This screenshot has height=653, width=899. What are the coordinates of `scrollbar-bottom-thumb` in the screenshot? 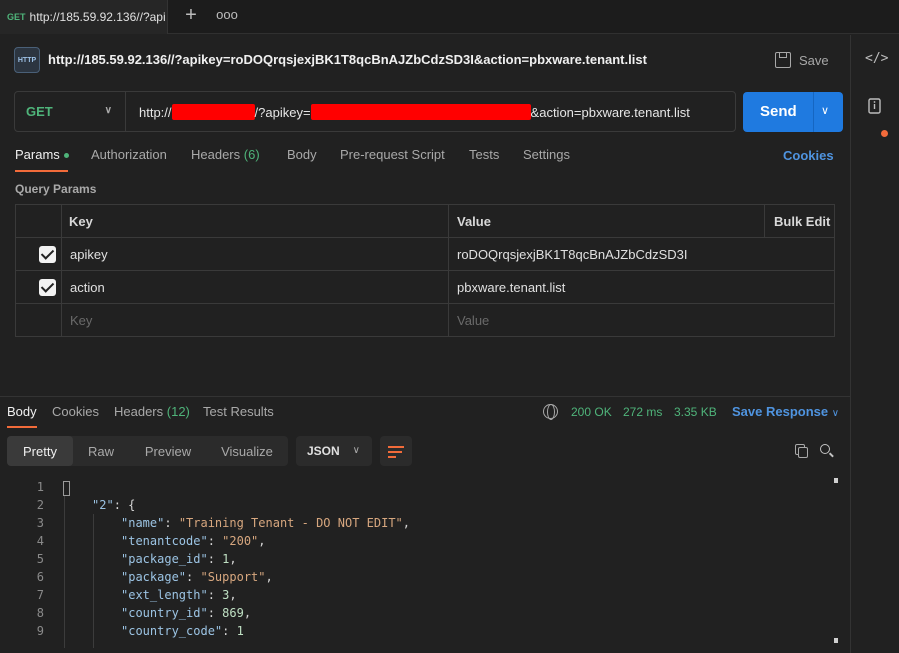 It's located at (836, 640).